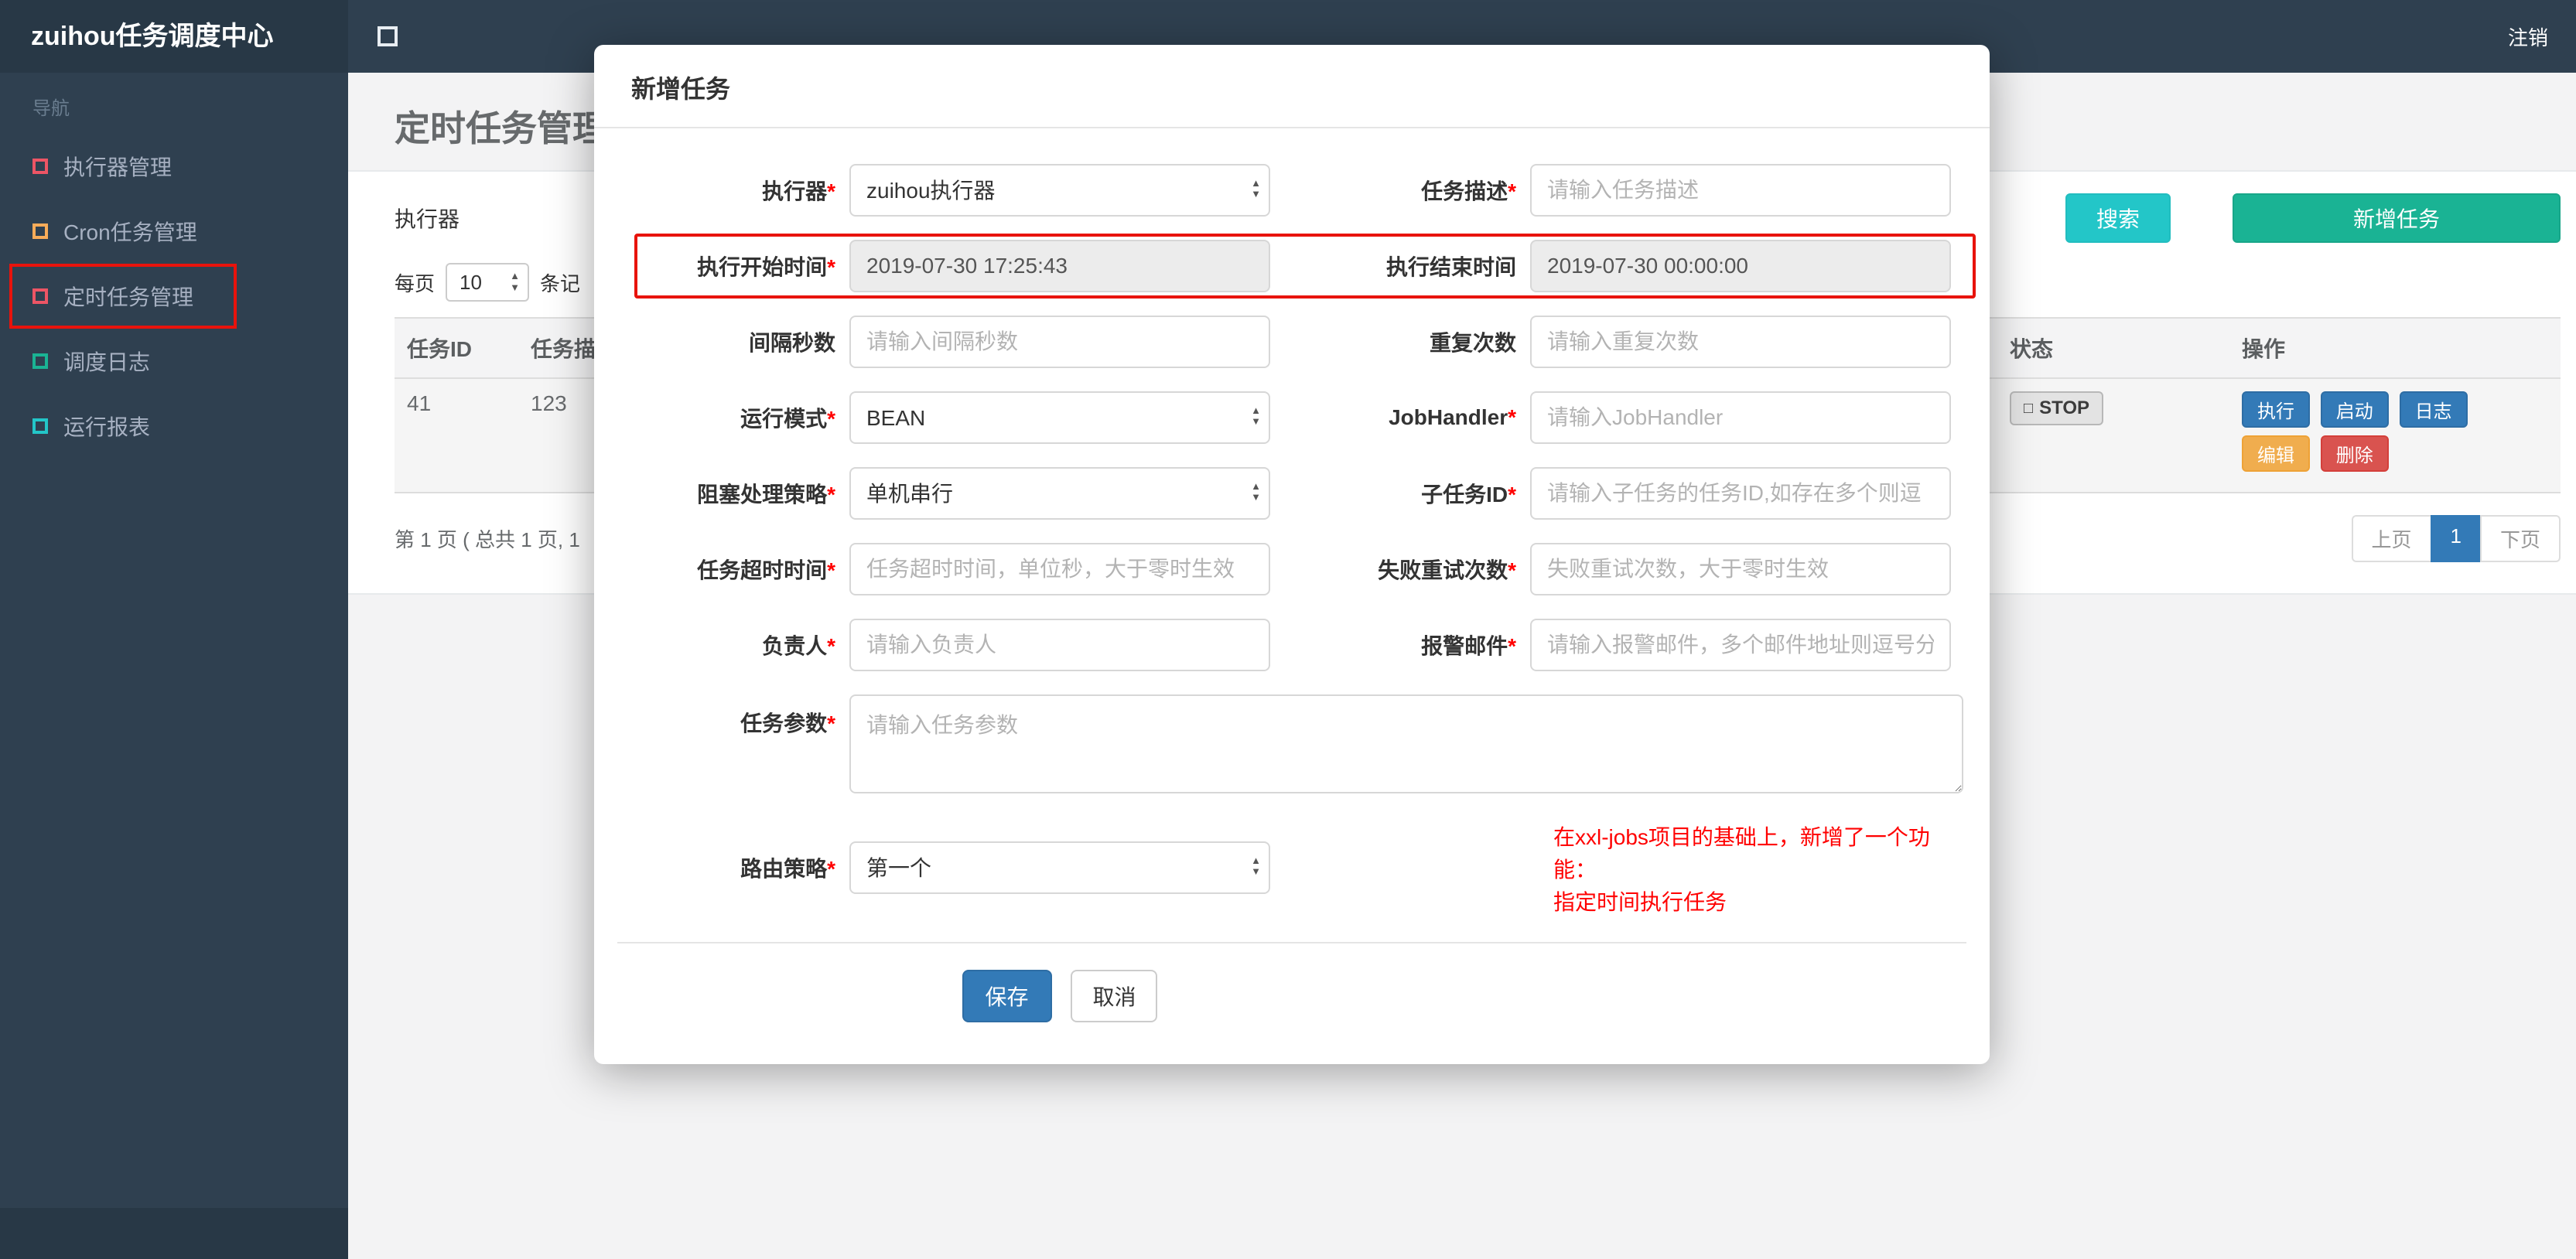 This screenshot has width=2576, height=1259. I want to click on repeat-count-label: 重复次数, so click(1472, 343).